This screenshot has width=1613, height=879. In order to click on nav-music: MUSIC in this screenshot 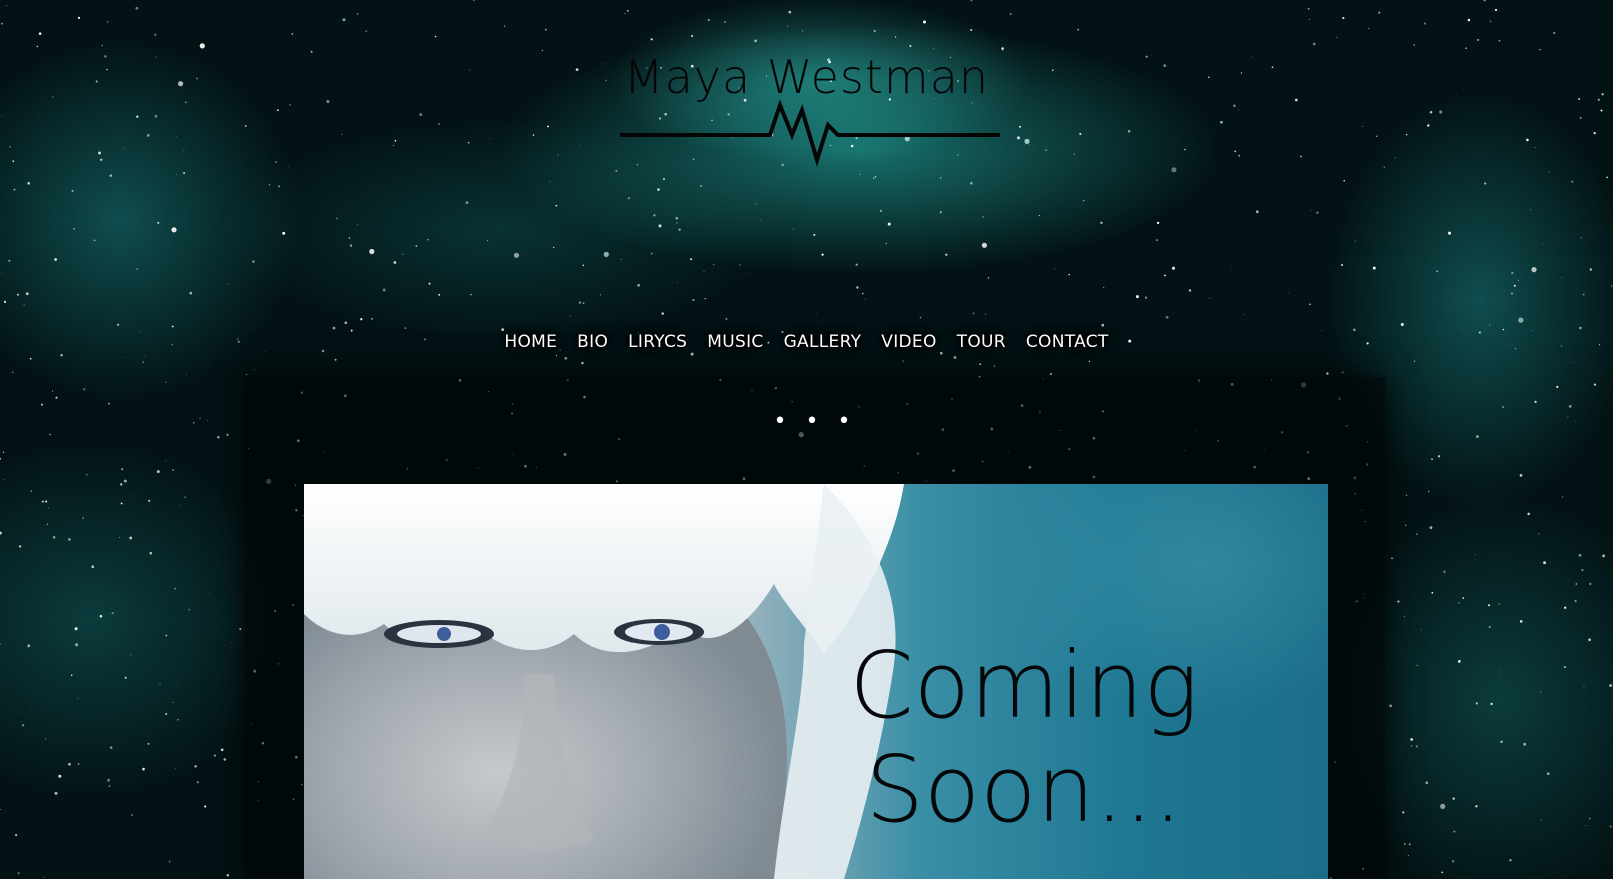, I will do `click(735, 342)`.